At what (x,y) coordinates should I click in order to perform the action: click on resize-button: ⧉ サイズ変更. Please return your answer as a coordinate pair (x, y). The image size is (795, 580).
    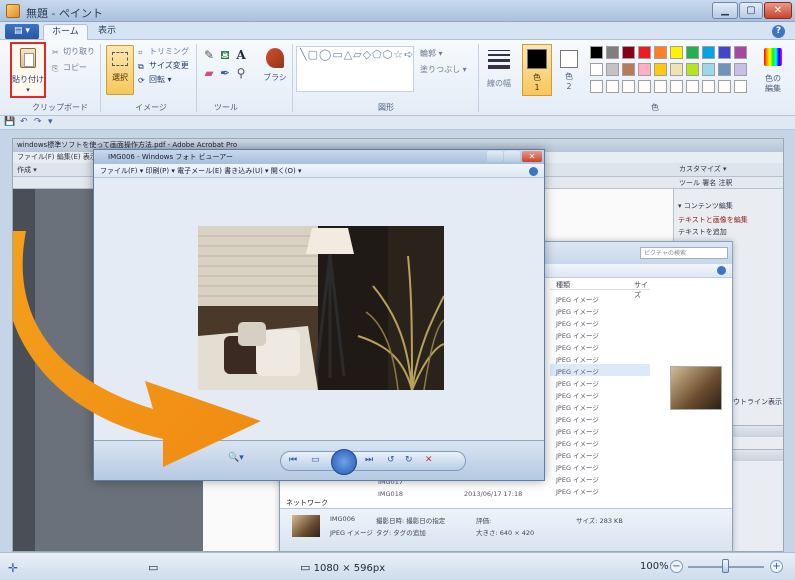
    Looking at the image, I should click on (163, 66).